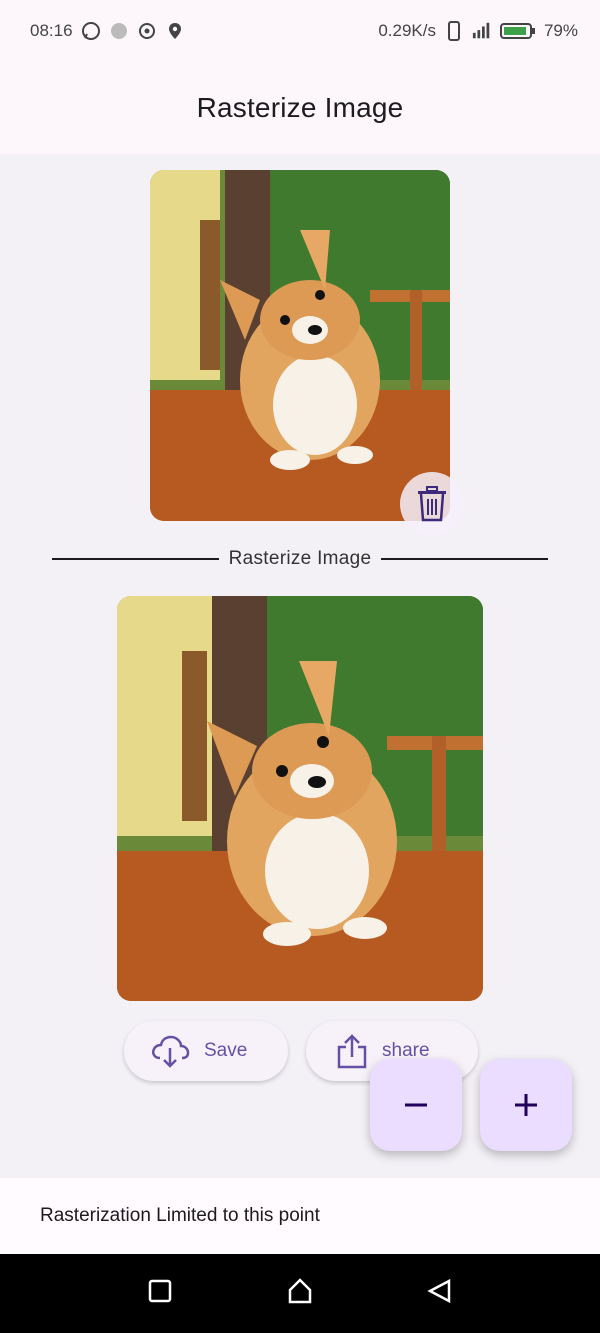 Image resolution: width=600 pixels, height=1333 pixels. I want to click on dog-photo, so click(300, 345).